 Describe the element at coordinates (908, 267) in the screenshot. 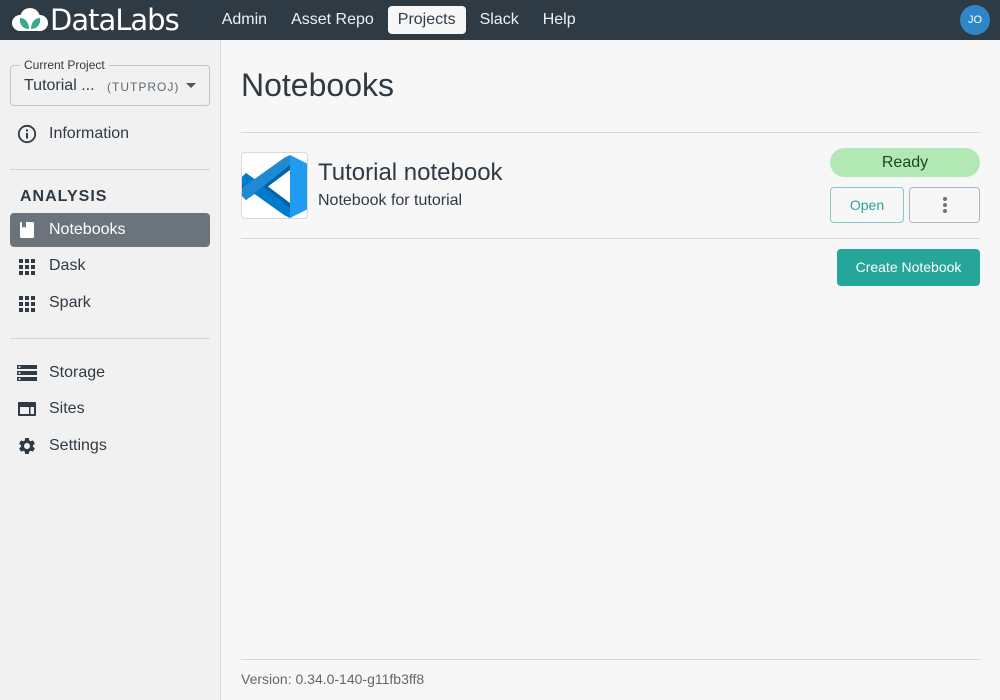

I see `create-notebook-button: Create Notebook` at that location.